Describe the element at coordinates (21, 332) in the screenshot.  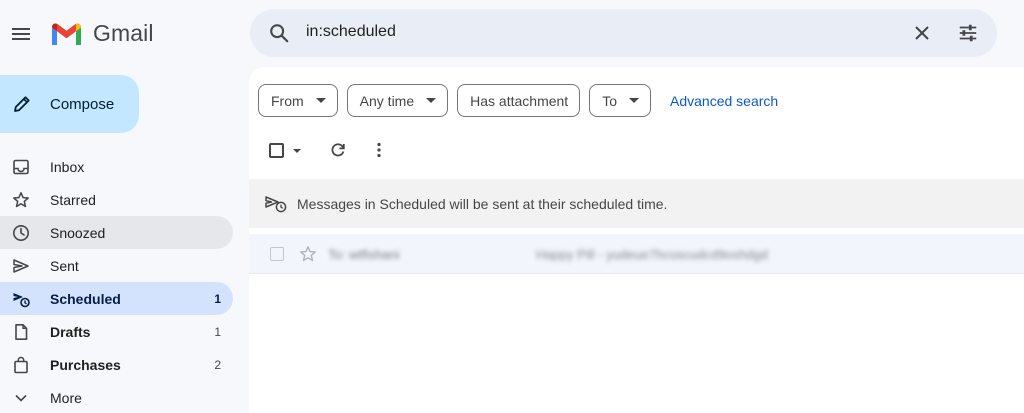
I see `draft-icon` at that location.